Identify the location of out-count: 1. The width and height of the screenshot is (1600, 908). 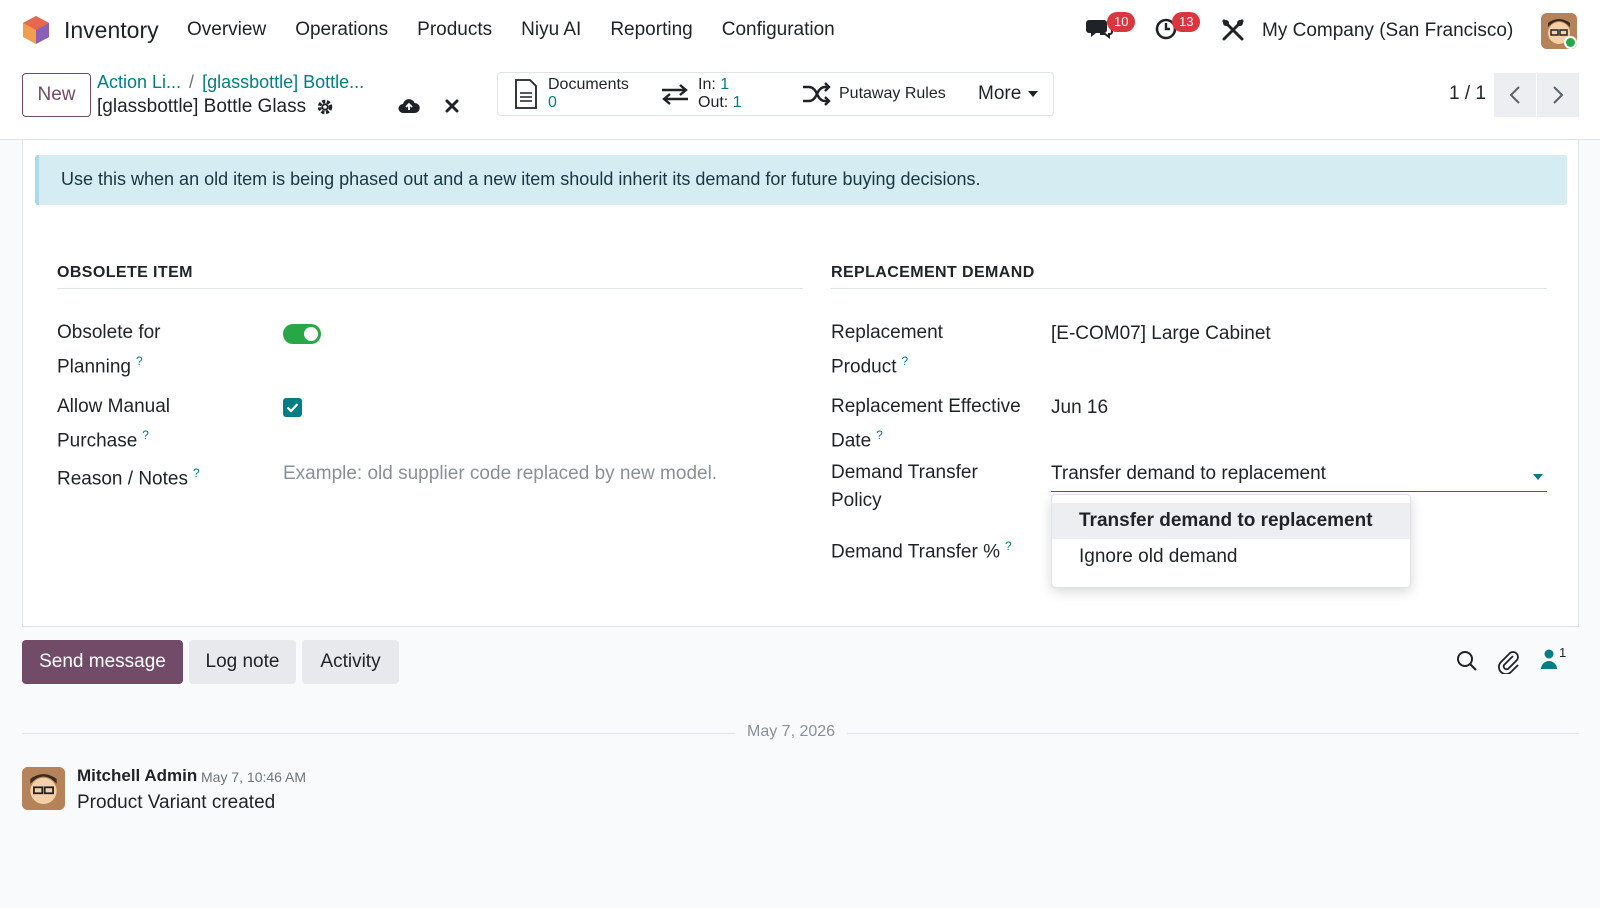
(737, 102).